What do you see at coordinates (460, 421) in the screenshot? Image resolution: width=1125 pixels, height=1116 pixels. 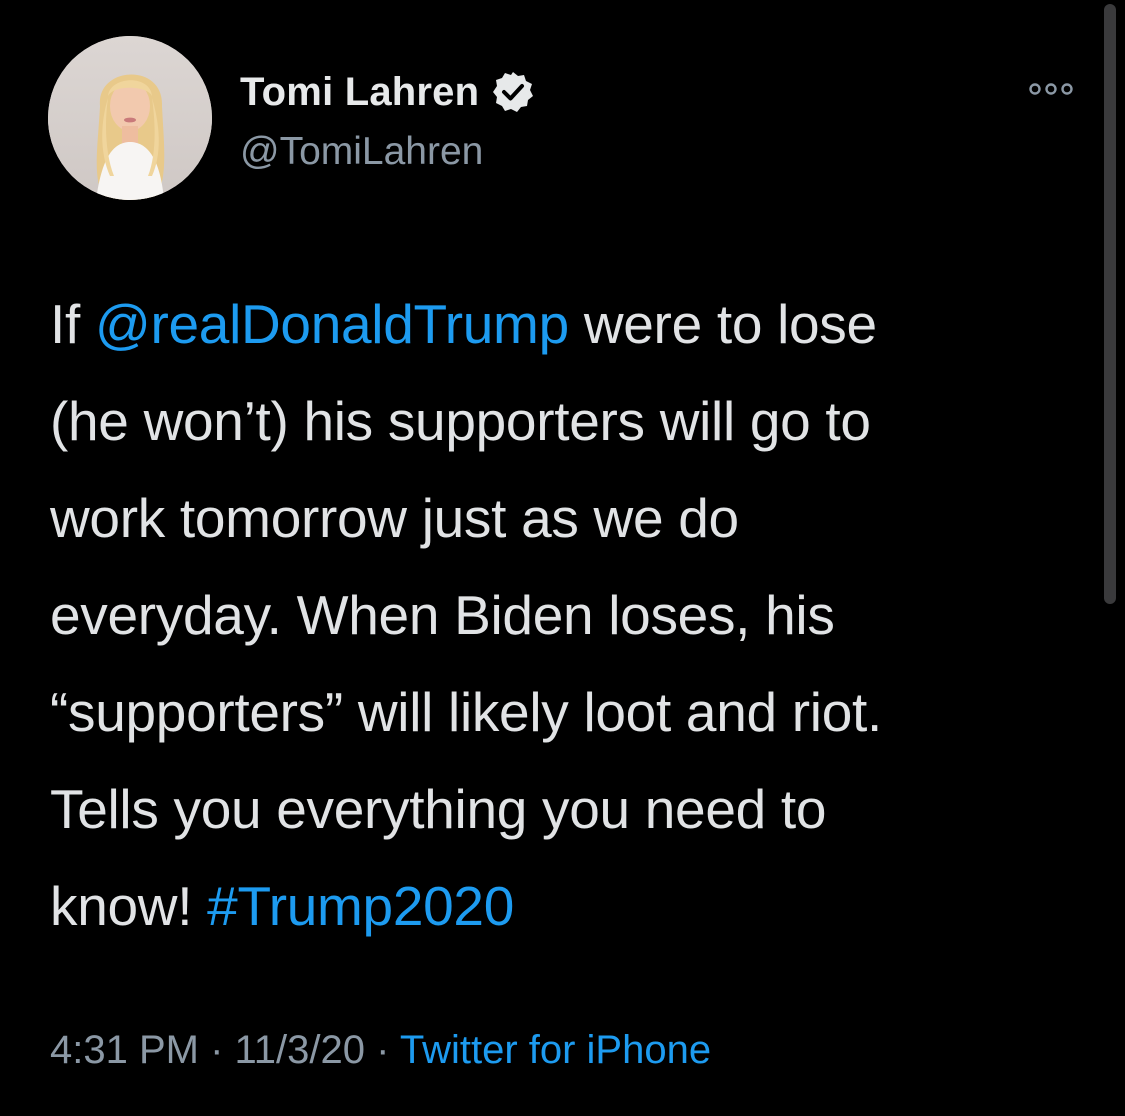 I see `tweet-line: (he won’t) his supporters will go to` at bounding box center [460, 421].